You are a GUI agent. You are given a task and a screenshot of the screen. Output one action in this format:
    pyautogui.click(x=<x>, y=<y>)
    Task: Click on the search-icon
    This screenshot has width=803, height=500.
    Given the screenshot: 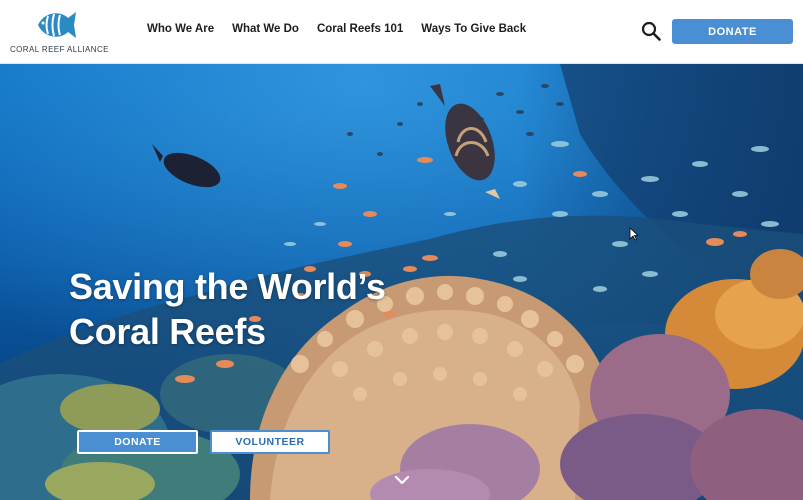 What is the action you would take?
    pyautogui.click(x=651, y=31)
    